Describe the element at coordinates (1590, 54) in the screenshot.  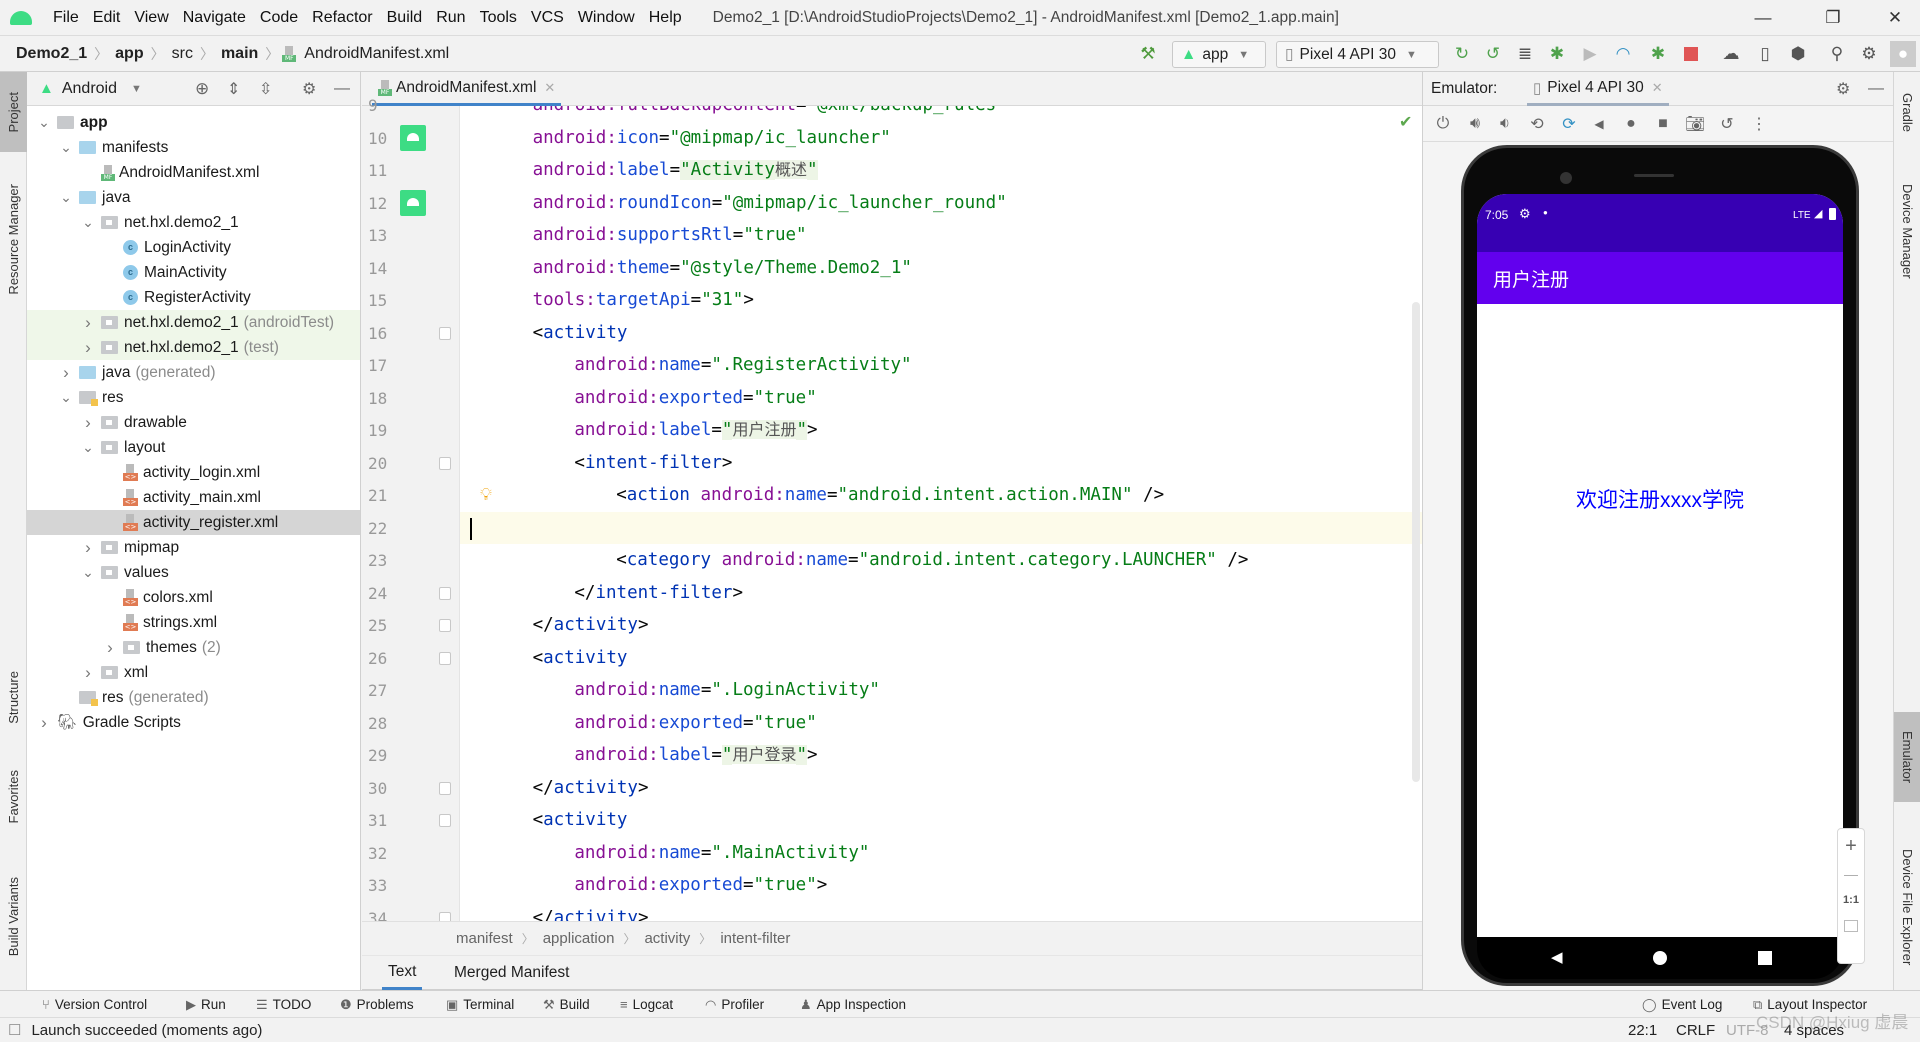
I see `attach-coverage-icon: ▶` at that location.